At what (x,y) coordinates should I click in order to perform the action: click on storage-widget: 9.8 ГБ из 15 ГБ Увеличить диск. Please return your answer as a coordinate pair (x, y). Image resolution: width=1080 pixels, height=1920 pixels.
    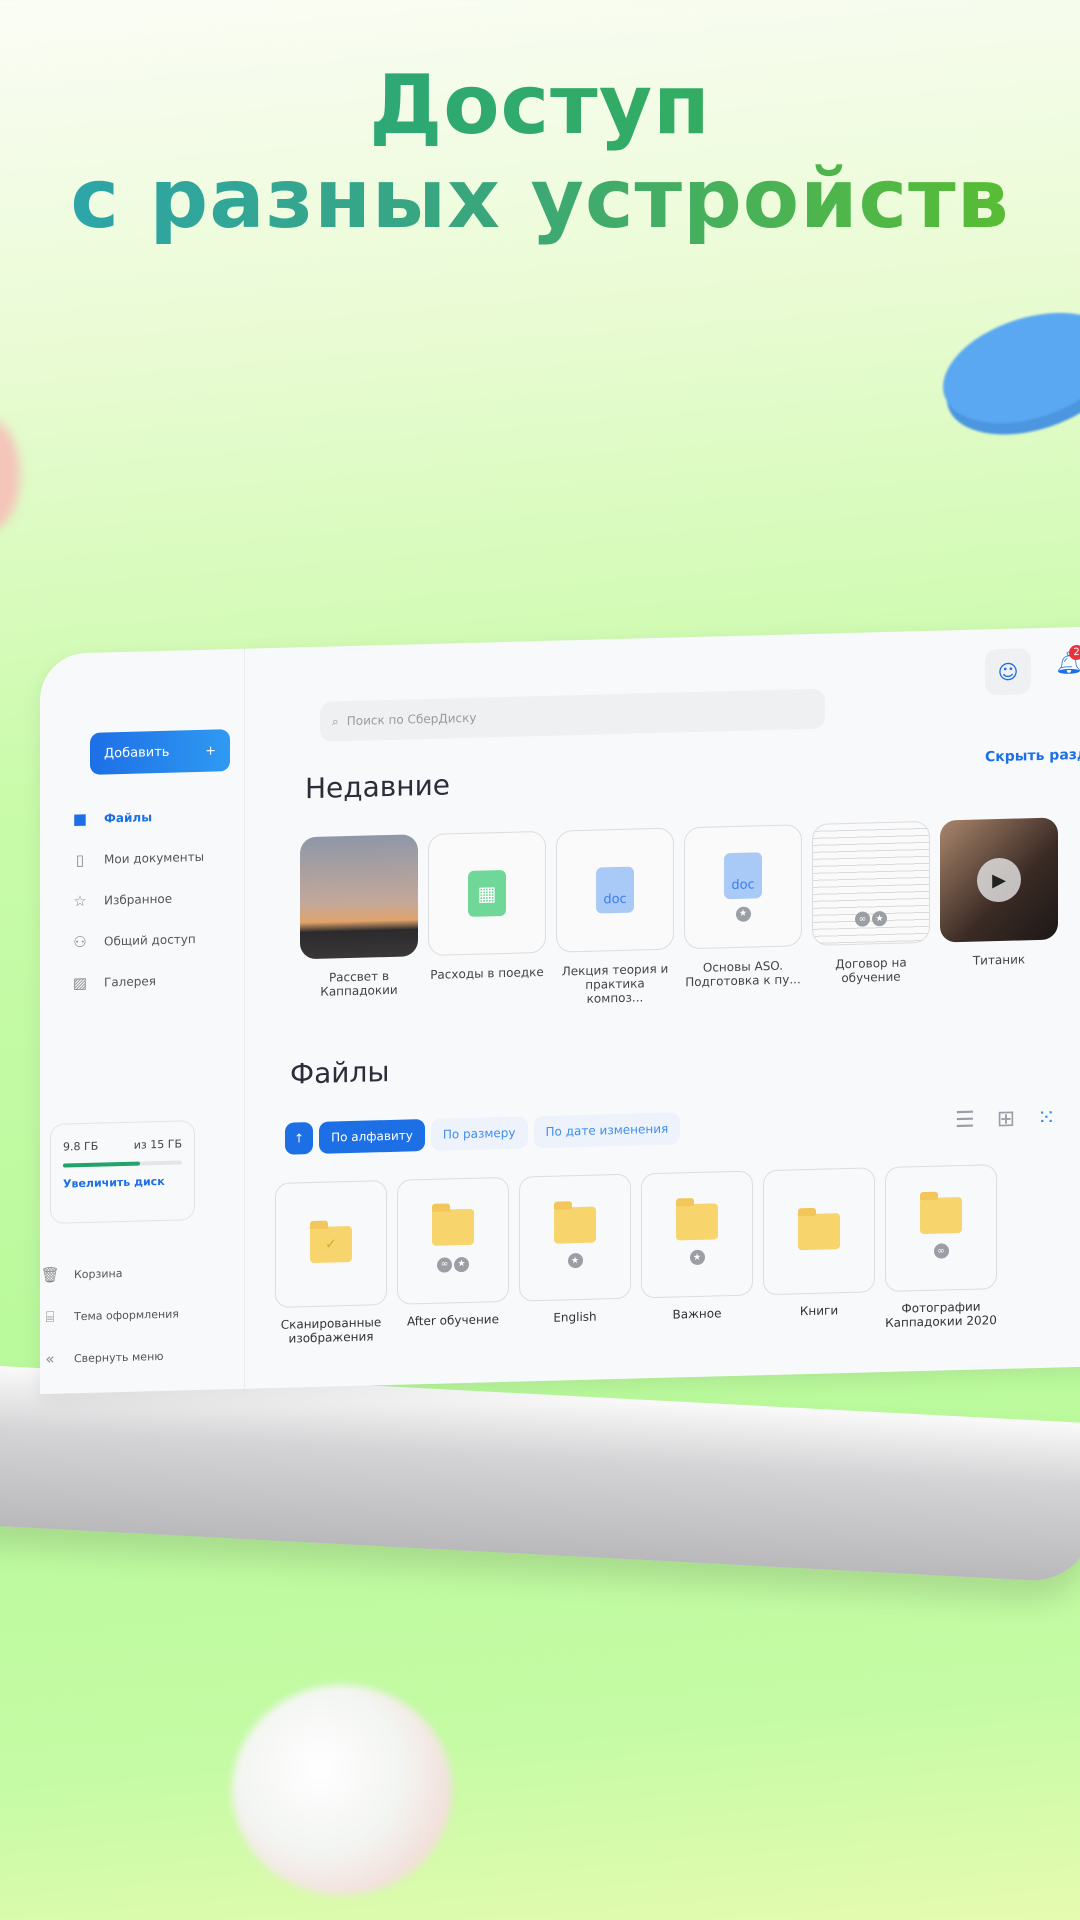
    Looking at the image, I should click on (122, 1172).